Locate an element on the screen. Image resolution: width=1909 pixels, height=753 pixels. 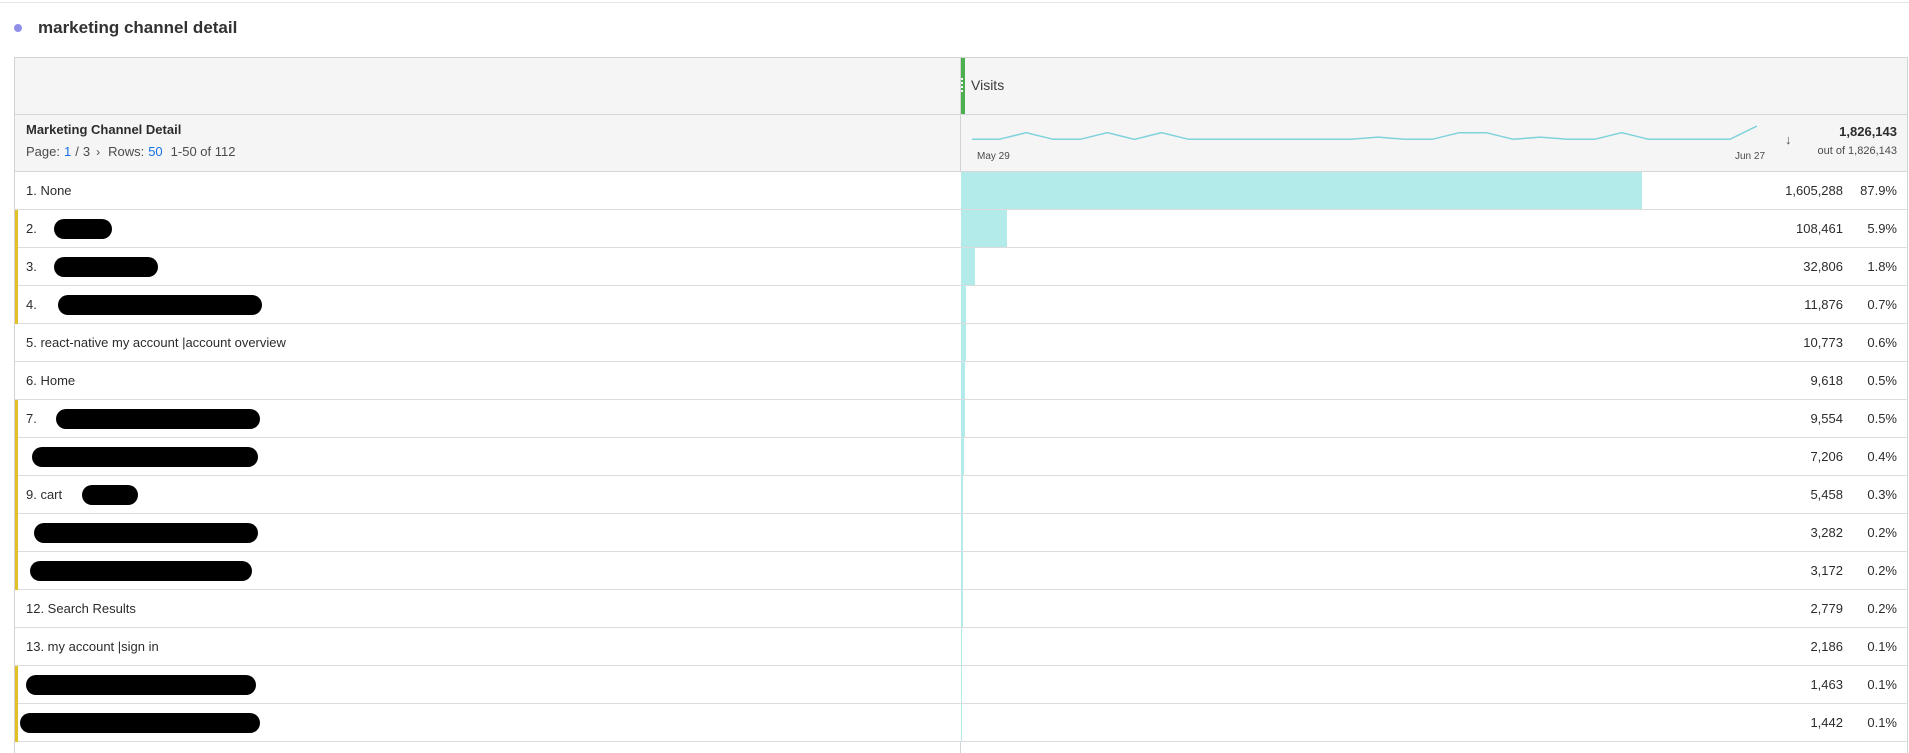
row-value: 3,282 is located at coordinates (1826, 532).